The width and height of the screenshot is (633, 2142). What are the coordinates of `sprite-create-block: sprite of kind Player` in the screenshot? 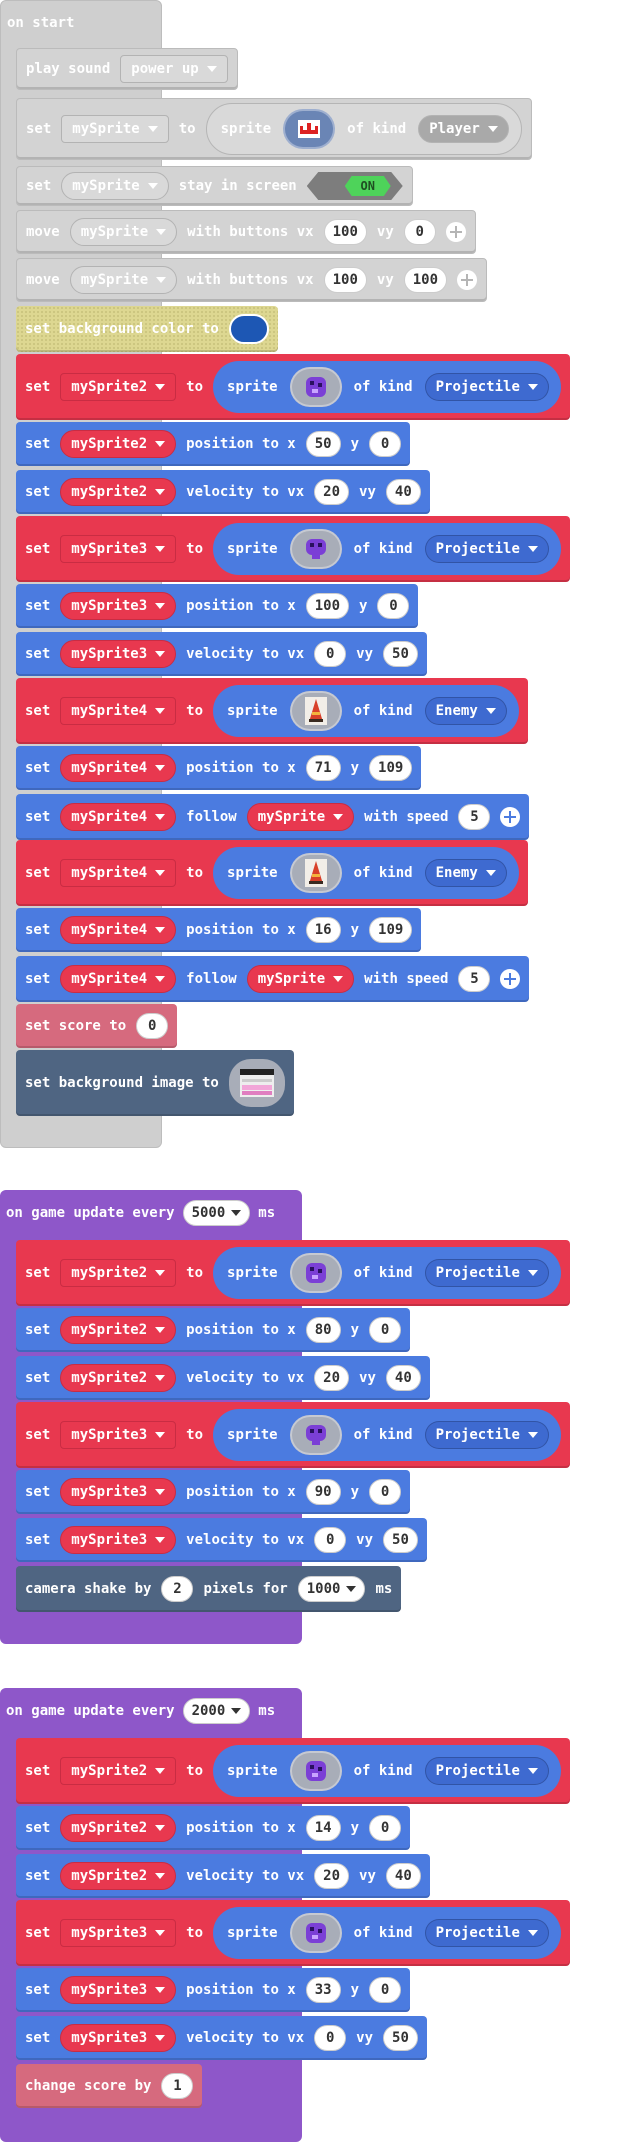 It's located at (363, 129).